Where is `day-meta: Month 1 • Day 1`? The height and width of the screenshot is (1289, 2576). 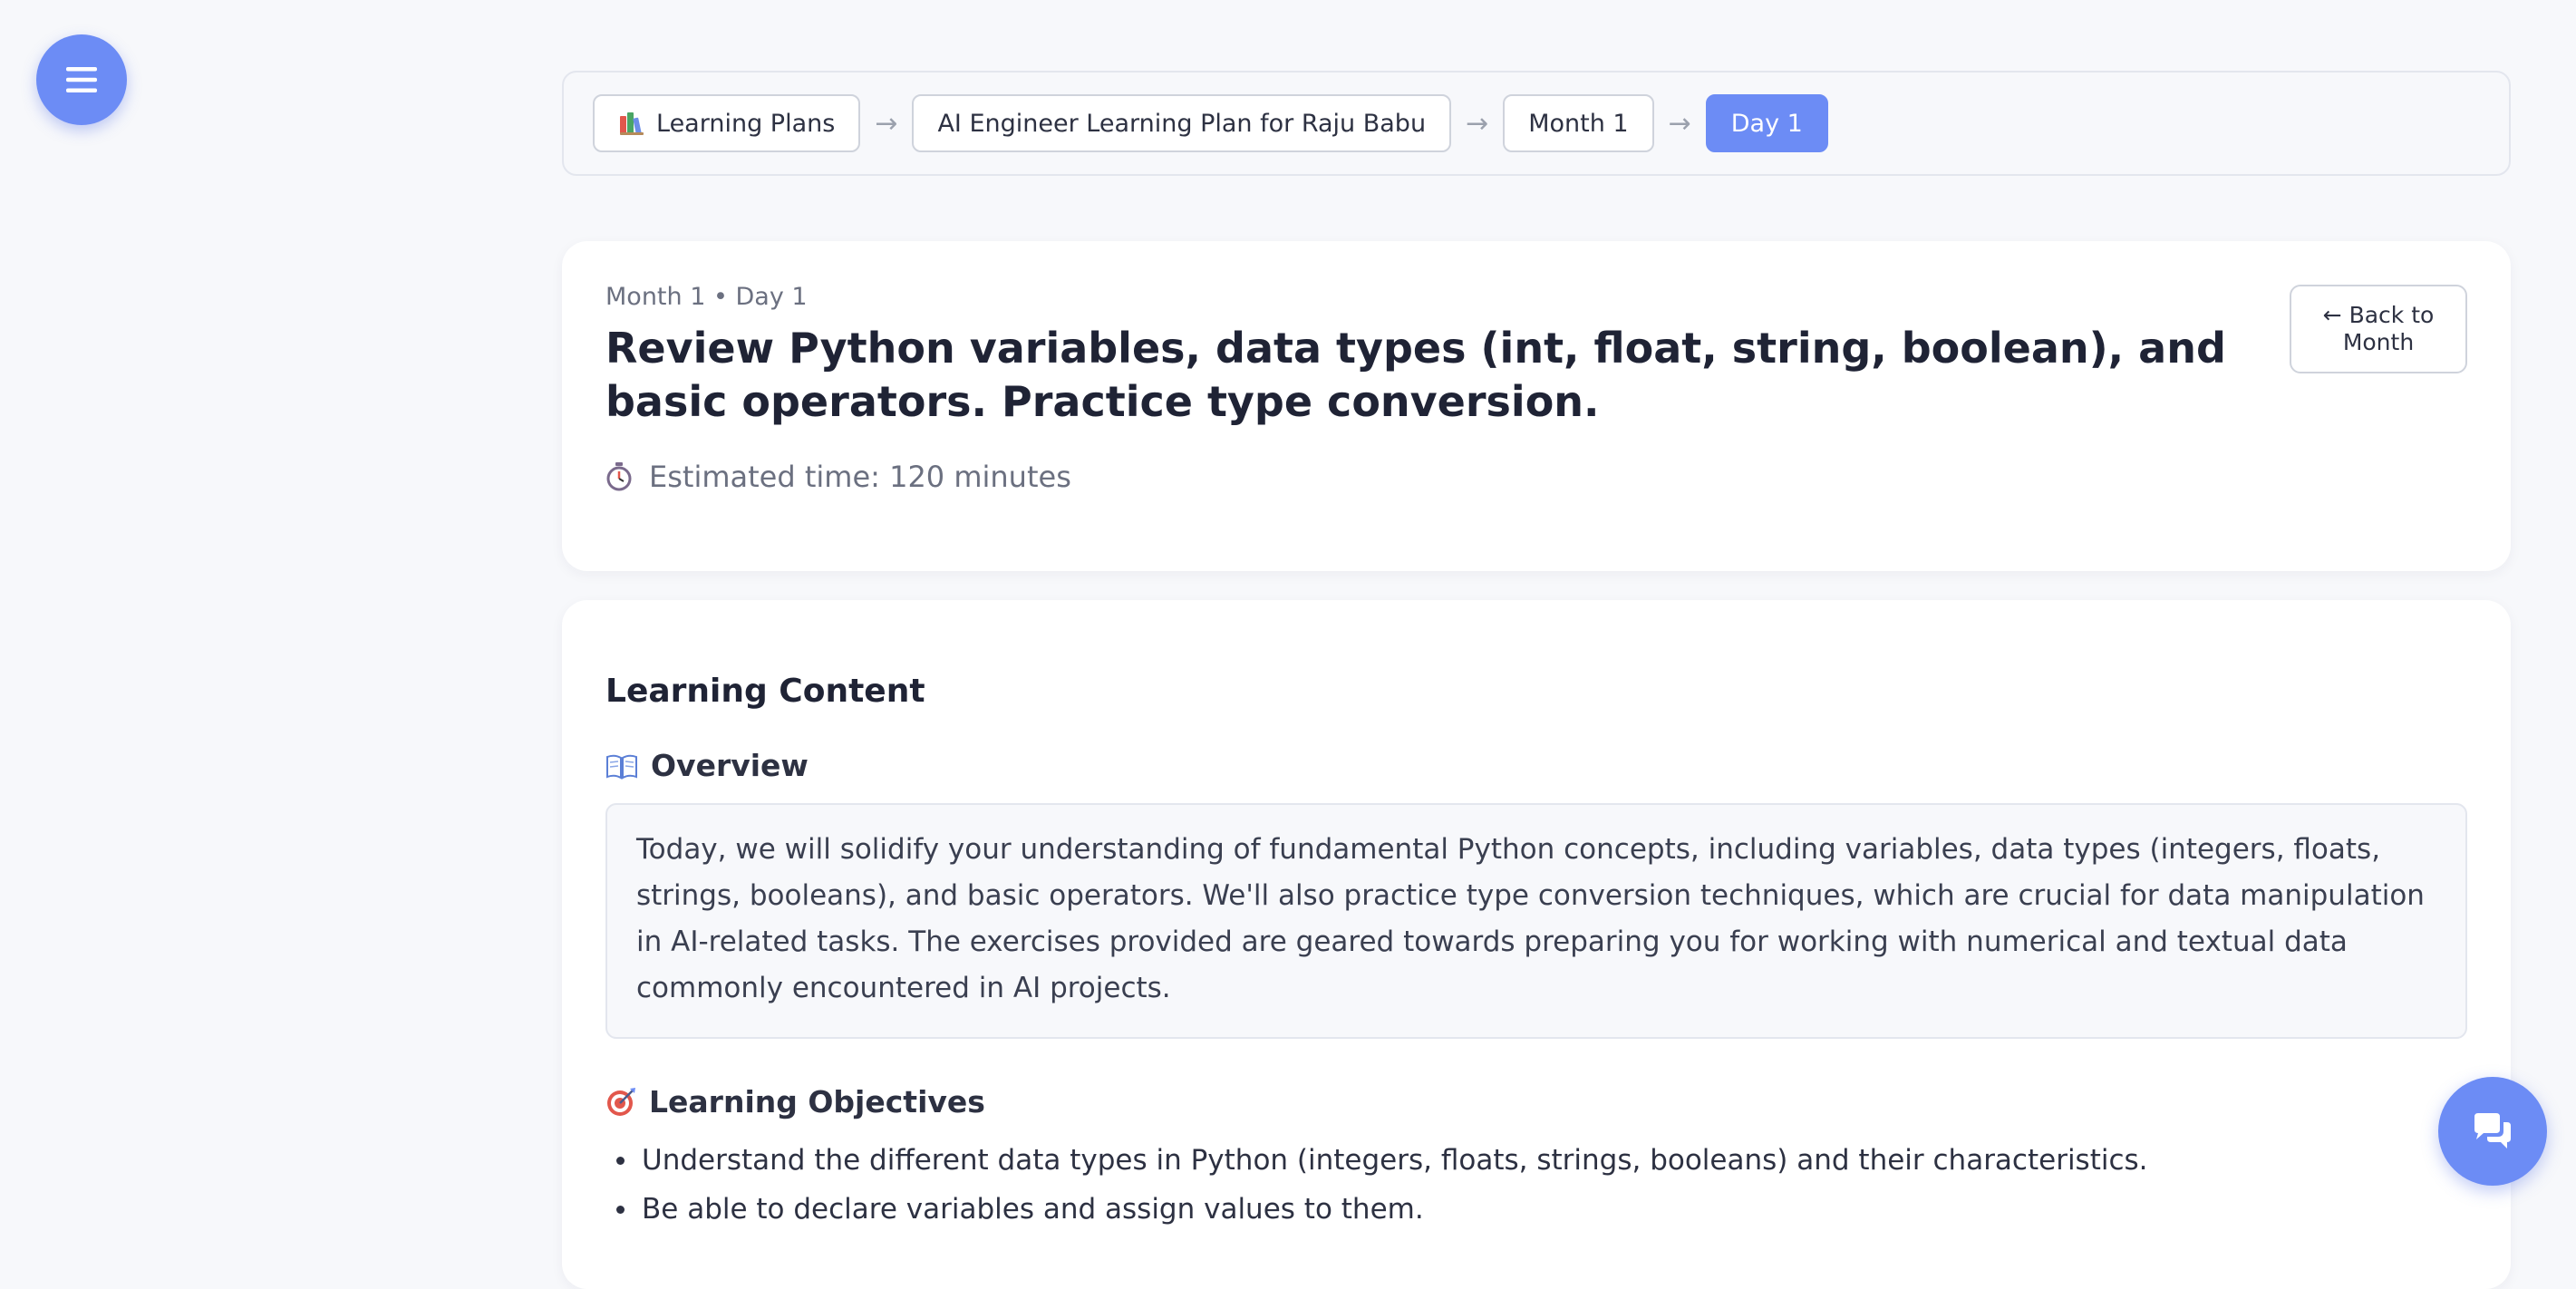
day-meta: Month 1 • Day 1 is located at coordinates (706, 297).